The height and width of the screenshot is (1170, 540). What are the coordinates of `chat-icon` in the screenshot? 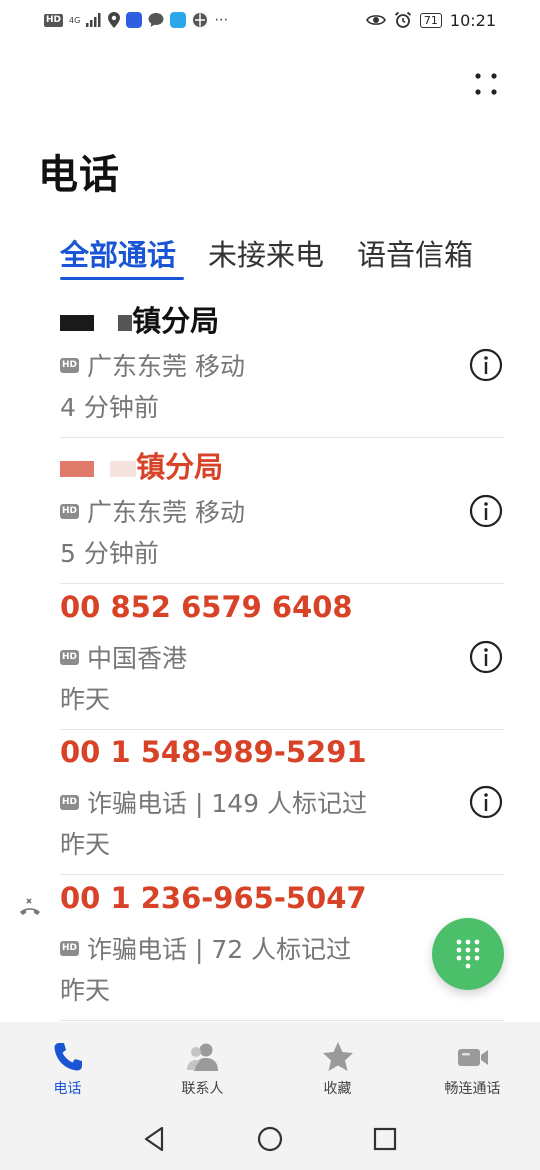 It's located at (156, 20).